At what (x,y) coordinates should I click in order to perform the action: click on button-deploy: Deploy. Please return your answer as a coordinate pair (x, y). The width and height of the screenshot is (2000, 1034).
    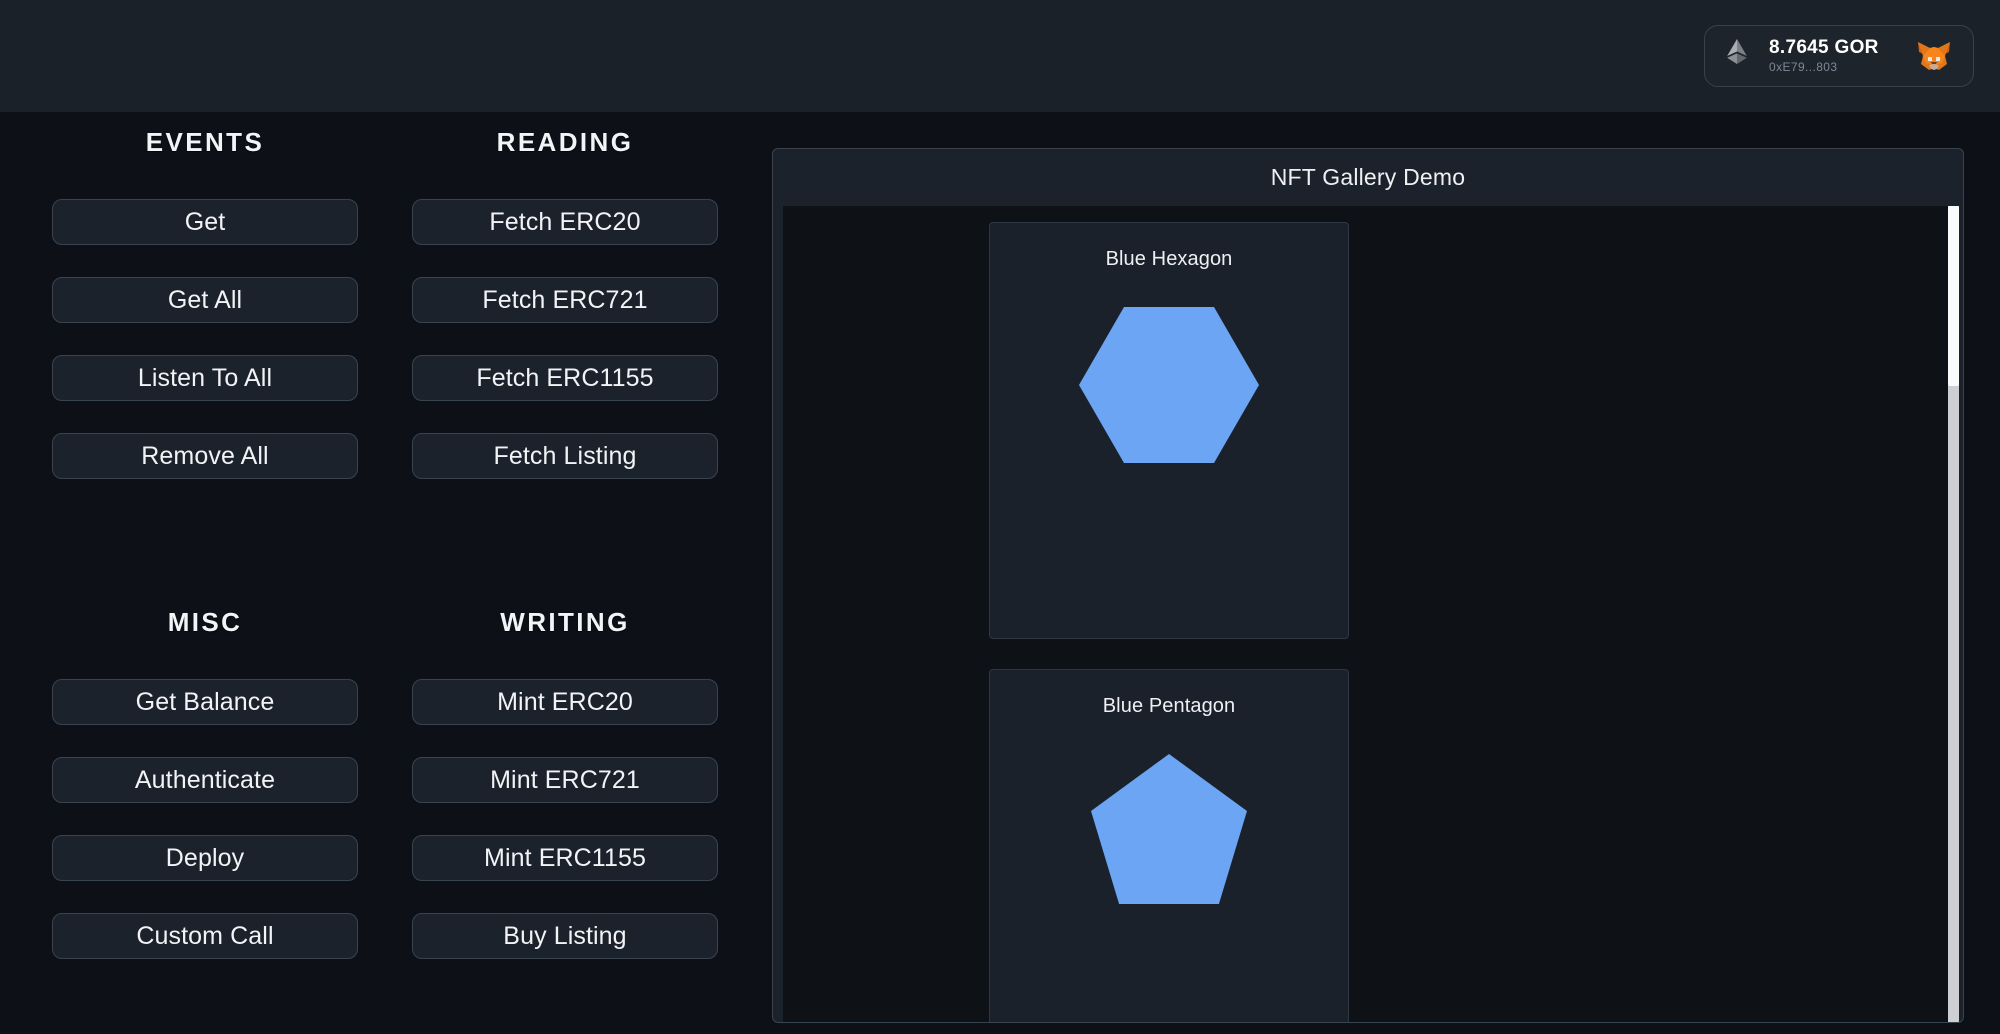
    Looking at the image, I should click on (205, 858).